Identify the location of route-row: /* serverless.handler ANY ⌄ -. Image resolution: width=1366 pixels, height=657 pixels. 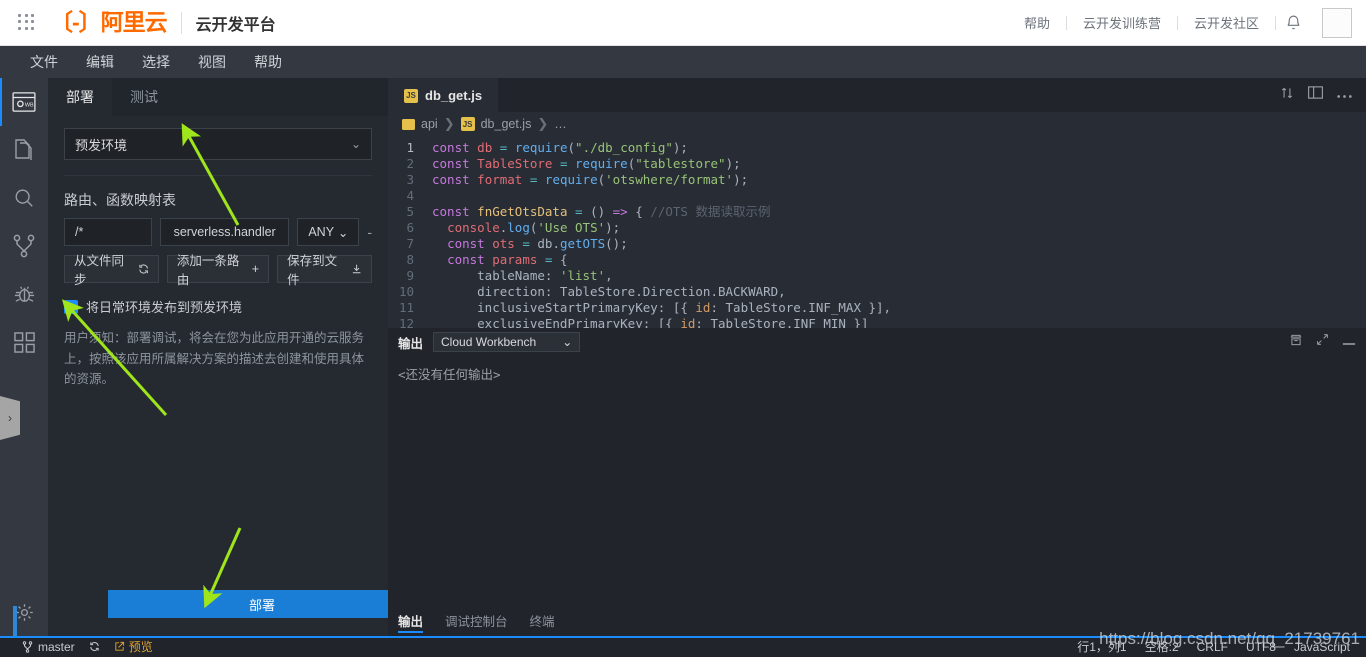
(218, 232).